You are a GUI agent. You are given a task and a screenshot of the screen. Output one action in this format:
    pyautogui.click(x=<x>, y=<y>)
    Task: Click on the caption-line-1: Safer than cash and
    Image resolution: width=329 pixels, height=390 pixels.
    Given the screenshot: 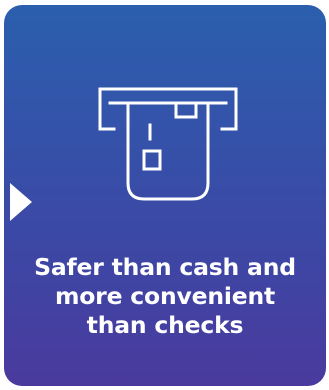 What is the action you would take?
    pyautogui.click(x=165, y=267)
    